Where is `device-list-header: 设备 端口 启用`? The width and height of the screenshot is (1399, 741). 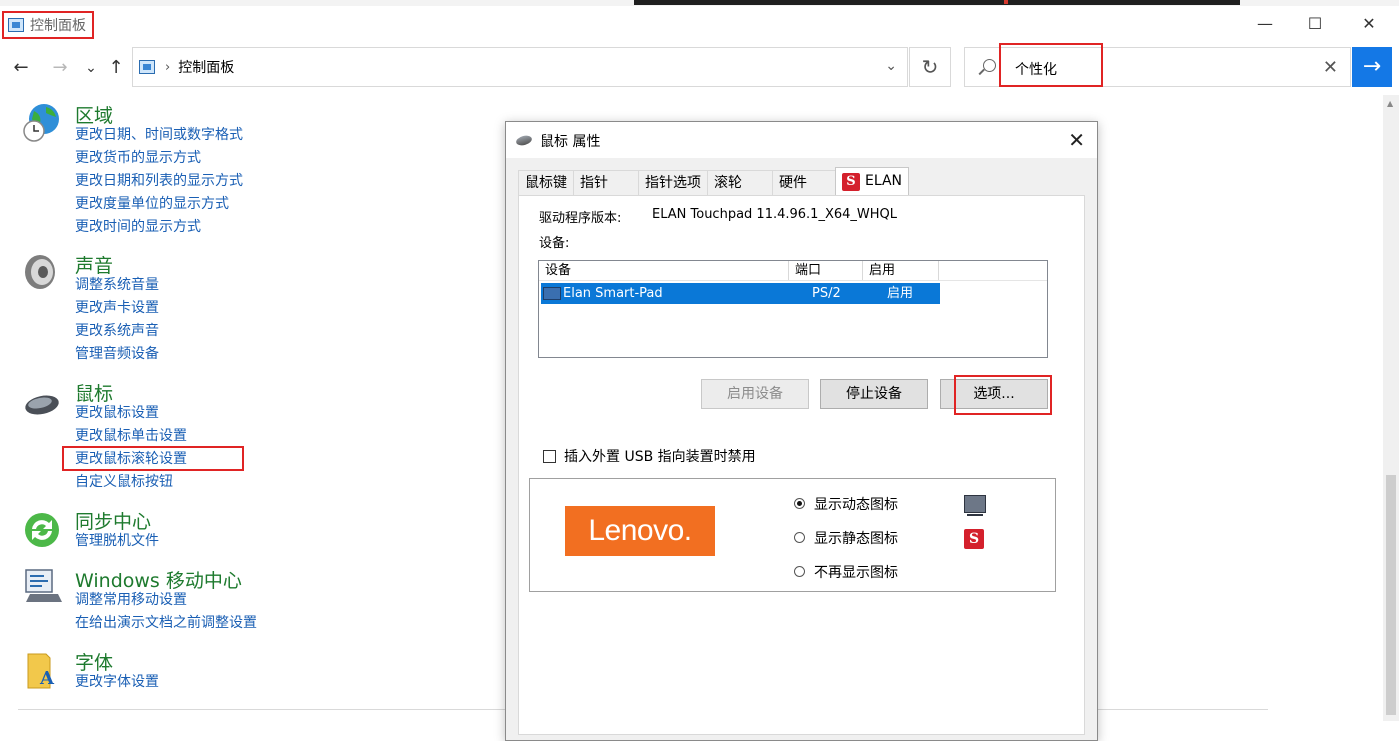 device-list-header: 设备 端口 启用 is located at coordinates (793, 271).